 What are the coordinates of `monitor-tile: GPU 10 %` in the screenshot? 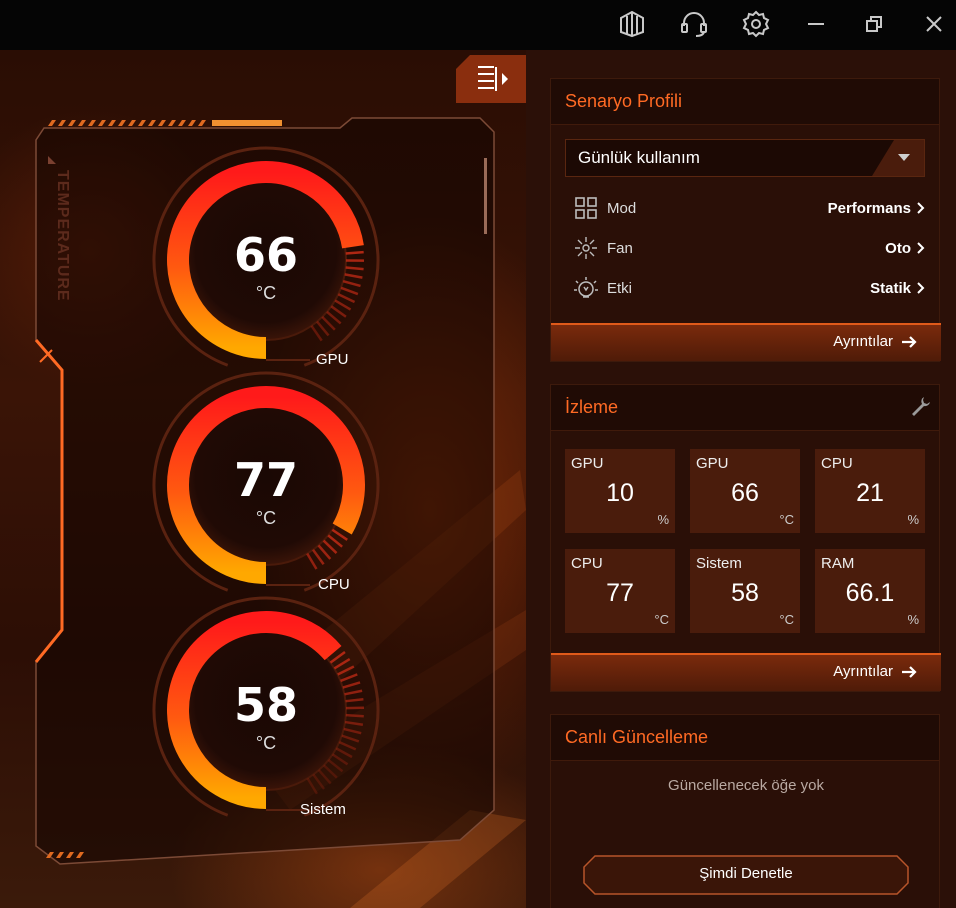 It's located at (620, 491).